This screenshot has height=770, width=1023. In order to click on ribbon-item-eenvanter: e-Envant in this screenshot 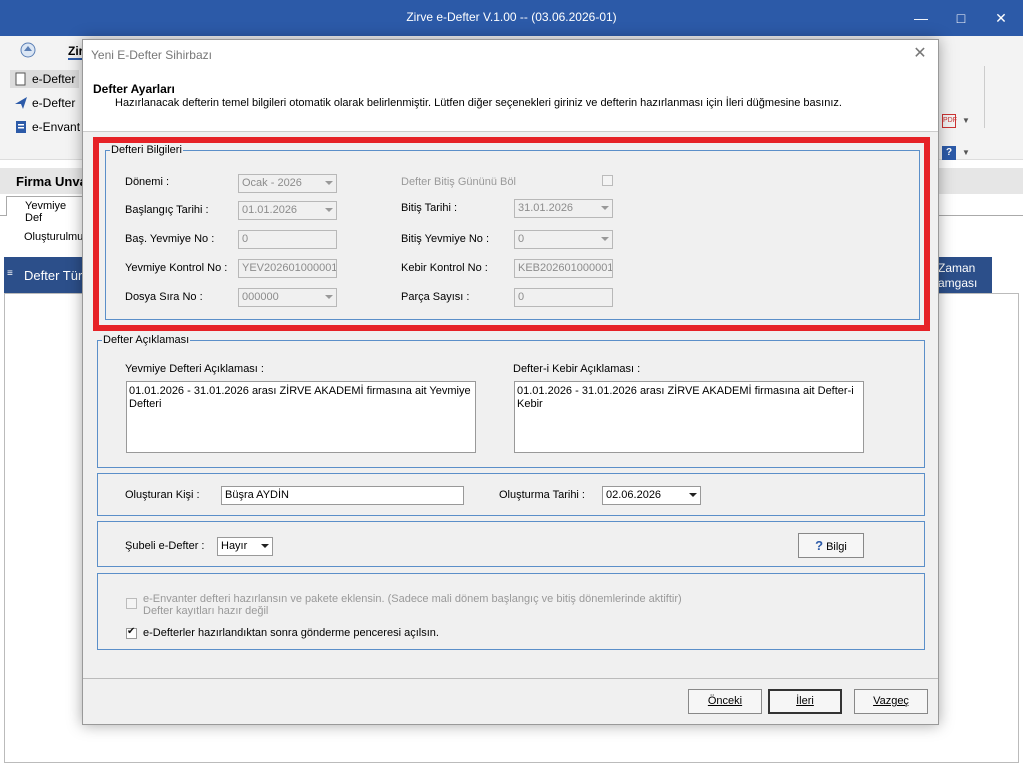, I will do `click(47, 127)`.